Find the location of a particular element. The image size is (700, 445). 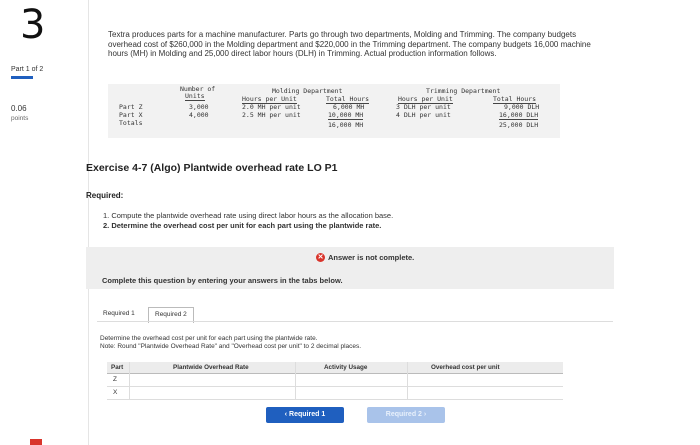

question-number: 3 is located at coordinates (33, 25).